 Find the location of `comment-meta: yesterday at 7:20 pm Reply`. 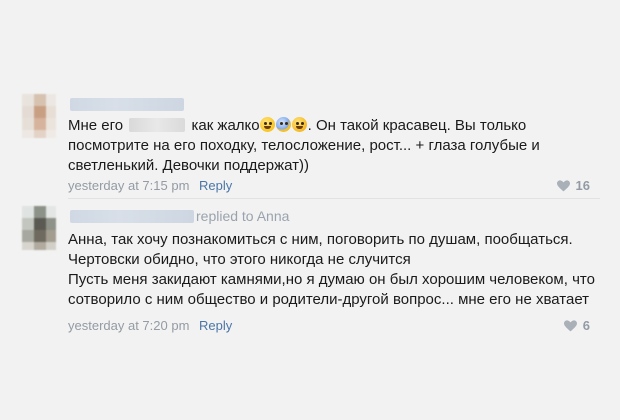

comment-meta: yesterday at 7:20 pm Reply is located at coordinates (150, 325).